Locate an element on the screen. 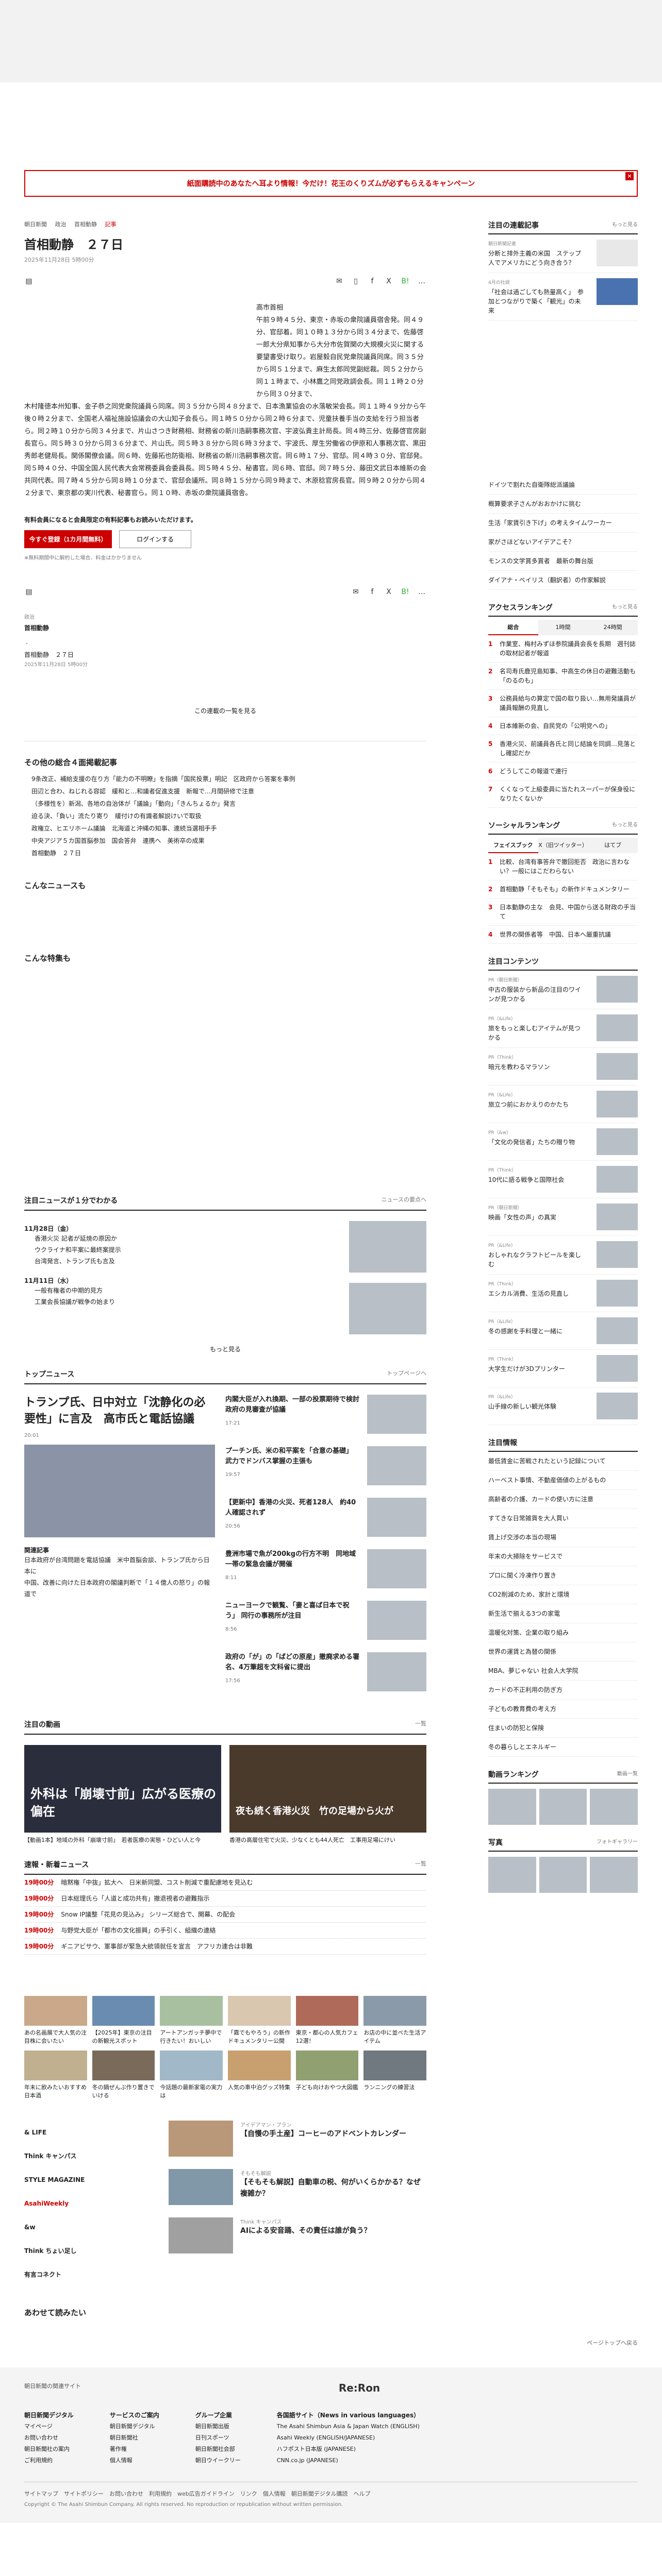 This screenshot has width=662, height=2576. ranking-item: 6 どうしてこの報道で連行 is located at coordinates (563, 771).